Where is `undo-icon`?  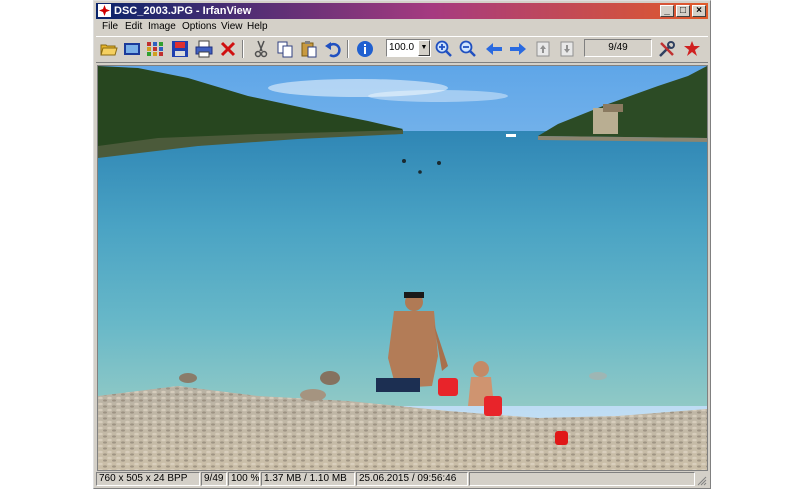
undo-icon is located at coordinates (333, 50).